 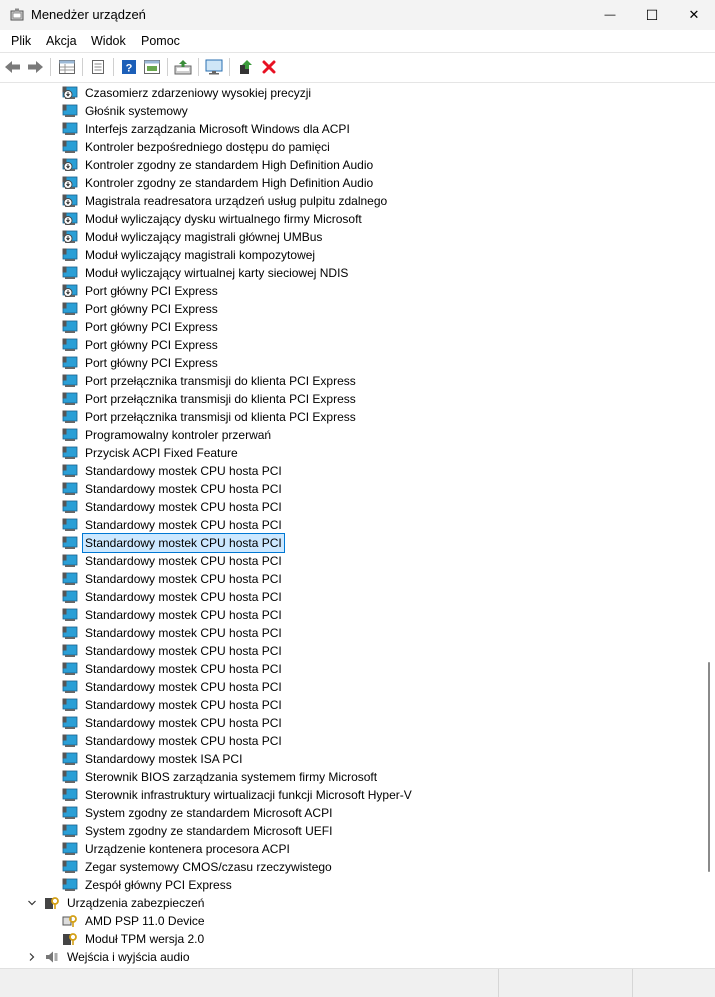 I want to click on update-driver-button, so click(x=183, y=67).